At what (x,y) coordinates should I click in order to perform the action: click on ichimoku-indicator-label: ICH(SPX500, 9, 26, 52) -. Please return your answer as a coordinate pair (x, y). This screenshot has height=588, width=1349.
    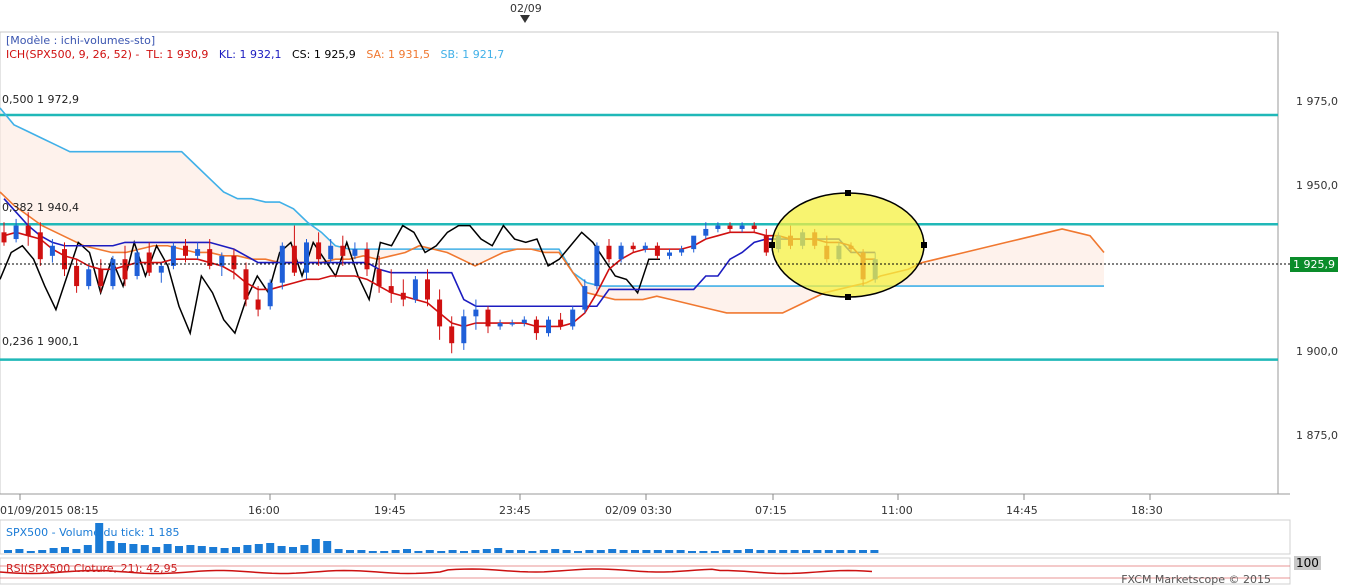
    Looking at the image, I should click on (73, 54).